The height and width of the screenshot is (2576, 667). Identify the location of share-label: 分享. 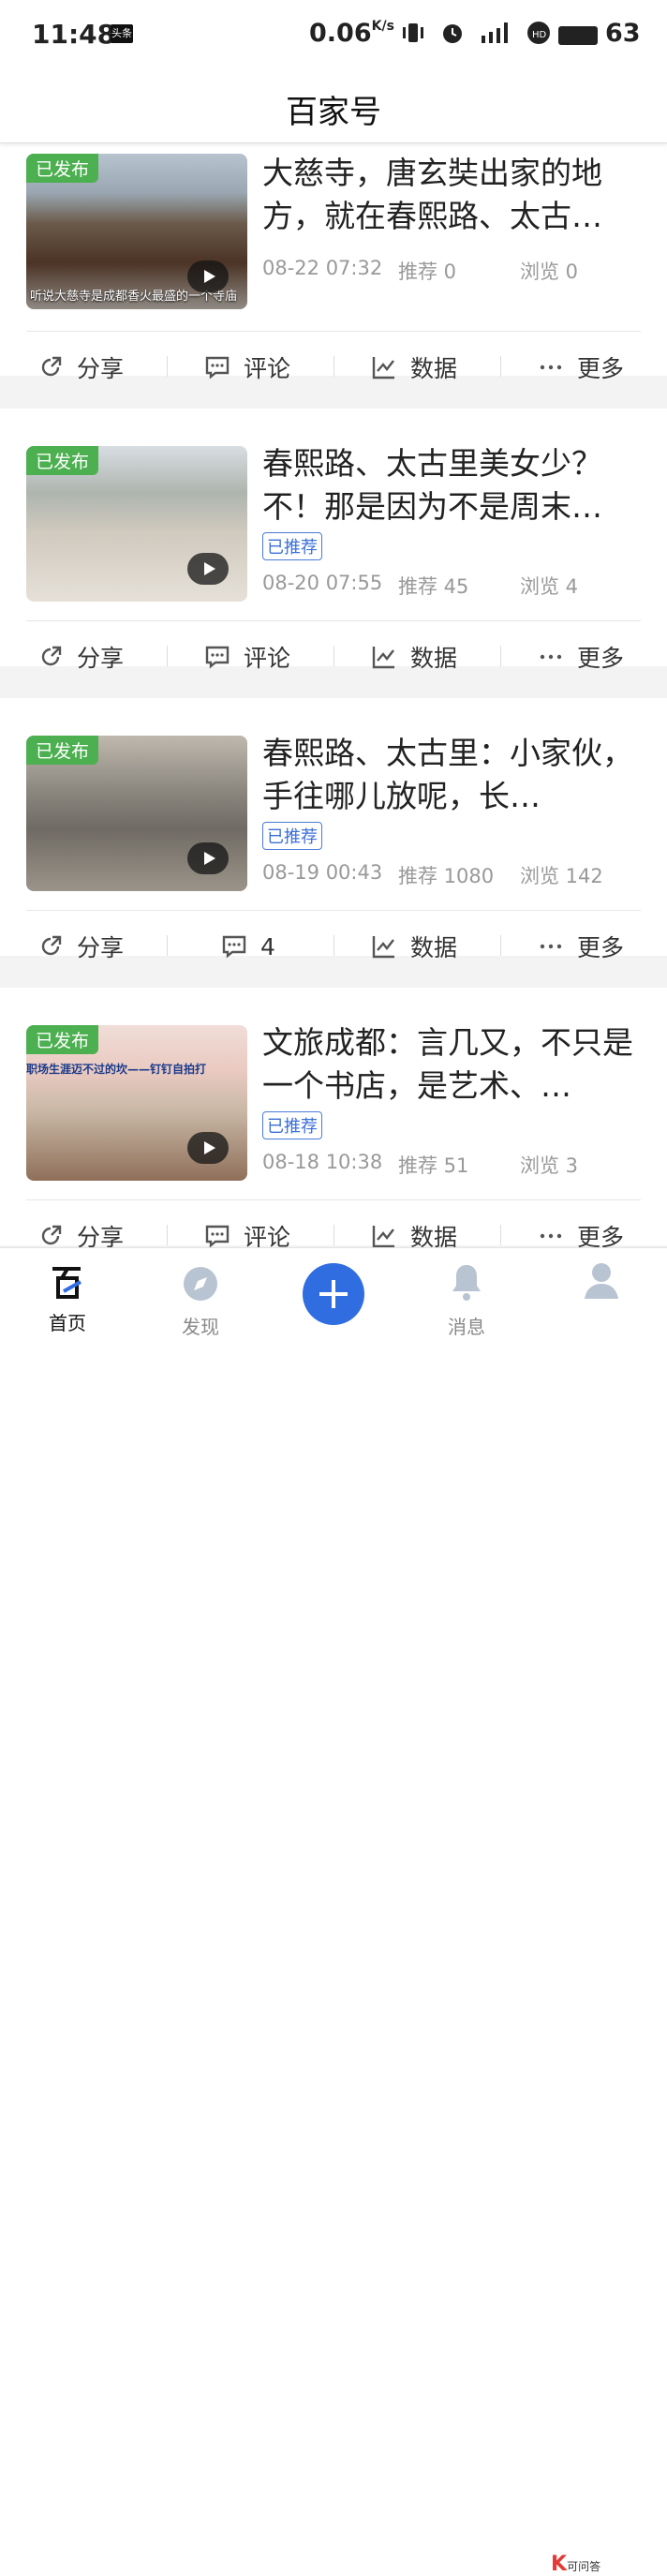
(101, 1235).